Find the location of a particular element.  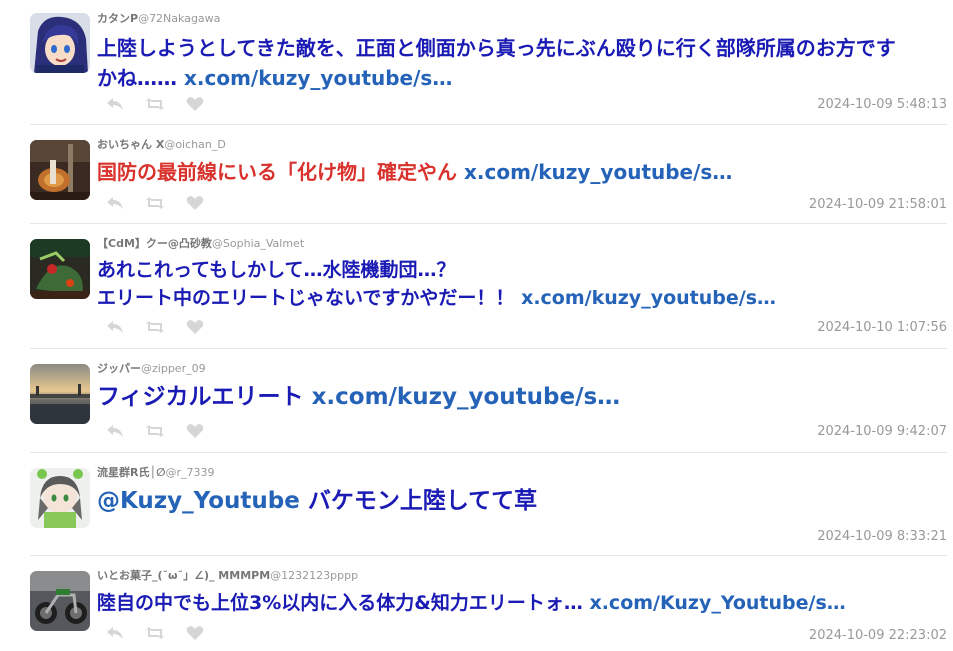

user-line: いとお菓子_(˘ω˘」∠)_ MMMPM@1232123pppp is located at coordinates (522, 576).